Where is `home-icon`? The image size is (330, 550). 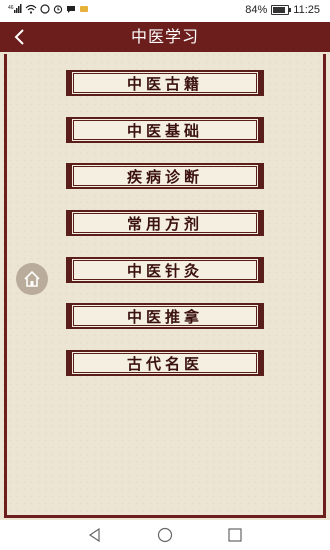 home-icon is located at coordinates (32, 278).